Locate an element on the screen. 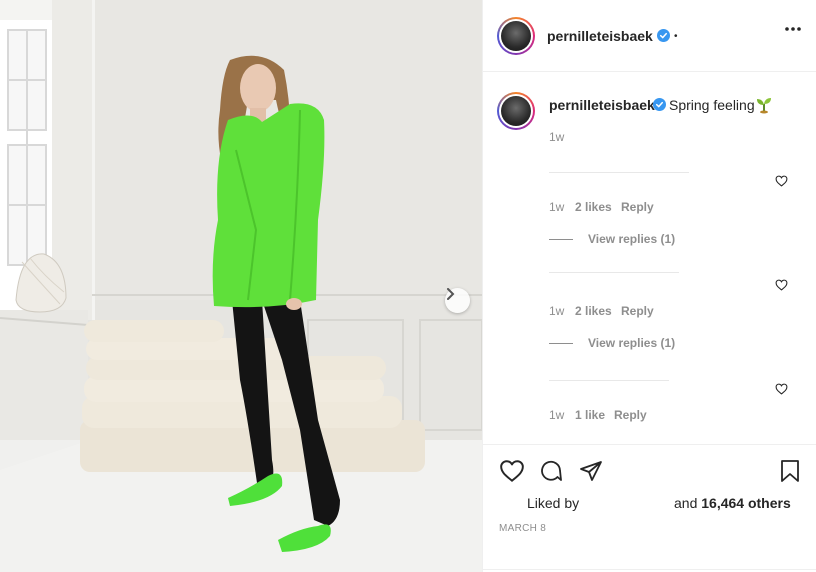 This screenshot has width=816, height=572. comment-2-likes: 2 likes is located at coordinates (593, 311).